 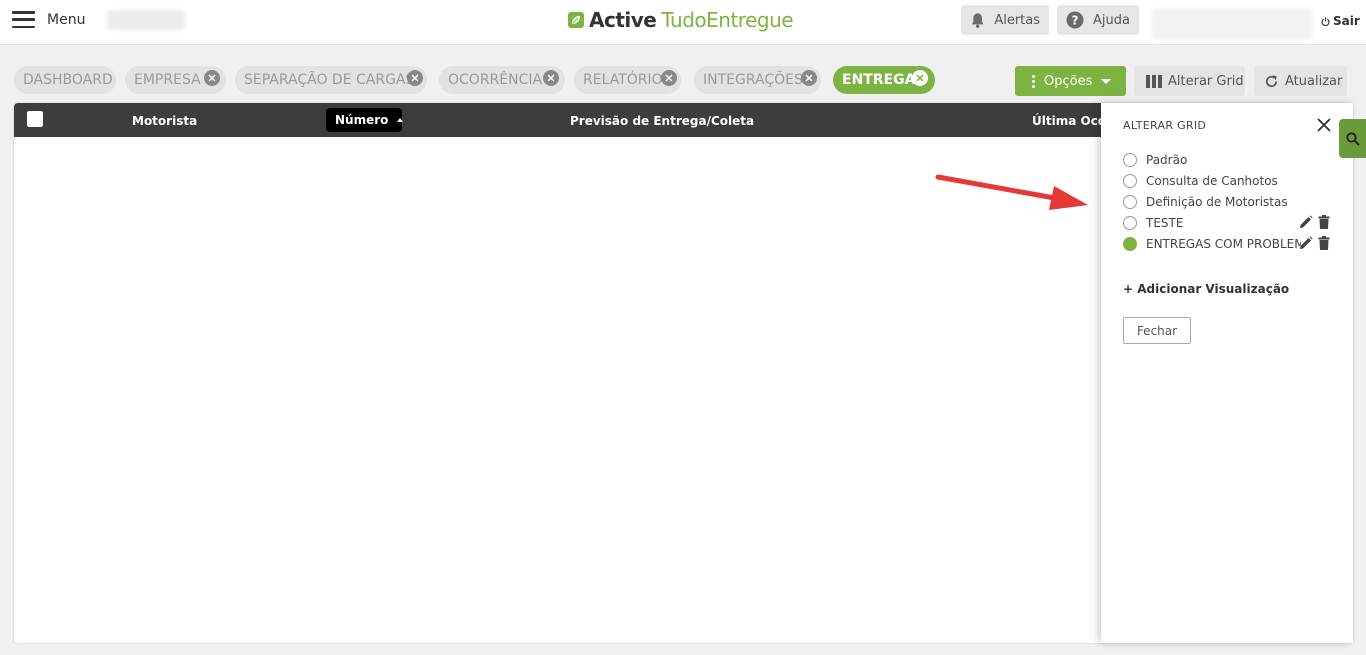 What do you see at coordinates (1272, 80) in the screenshot?
I see `refresh-icon` at bounding box center [1272, 80].